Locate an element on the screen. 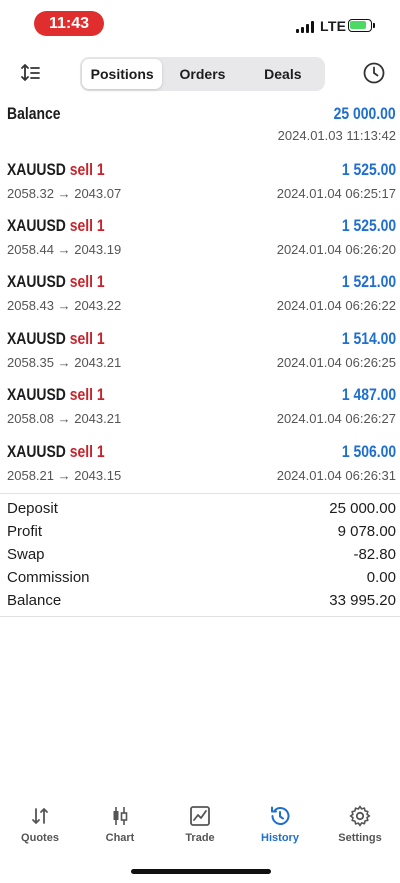 The height and width of the screenshot is (883, 400). battery-cap is located at coordinates (374, 25).